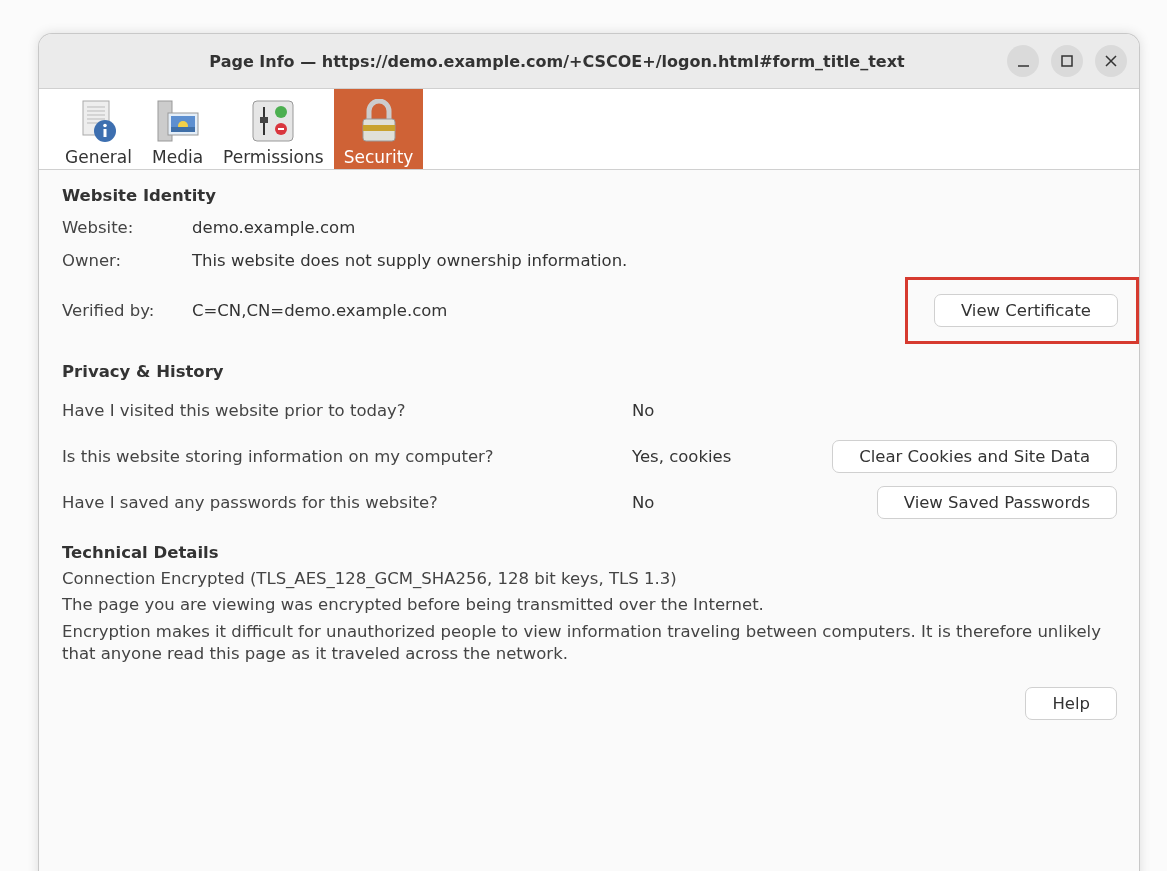  I want to click on tab: Permissions, so click(273, 129).